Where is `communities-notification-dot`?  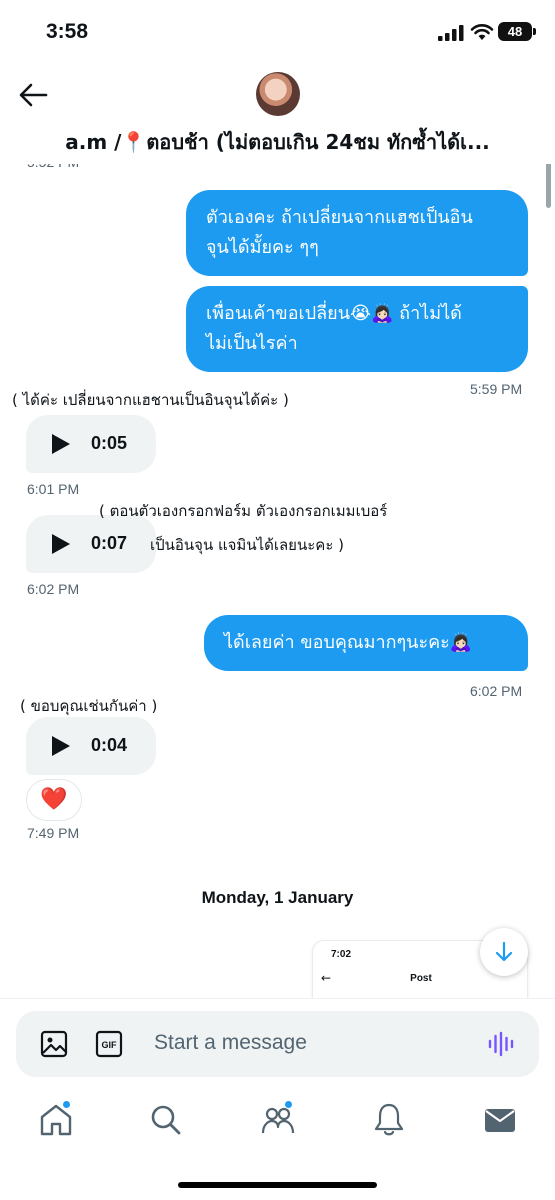 communities-notification-dot is located at coordinates (288, 1104).